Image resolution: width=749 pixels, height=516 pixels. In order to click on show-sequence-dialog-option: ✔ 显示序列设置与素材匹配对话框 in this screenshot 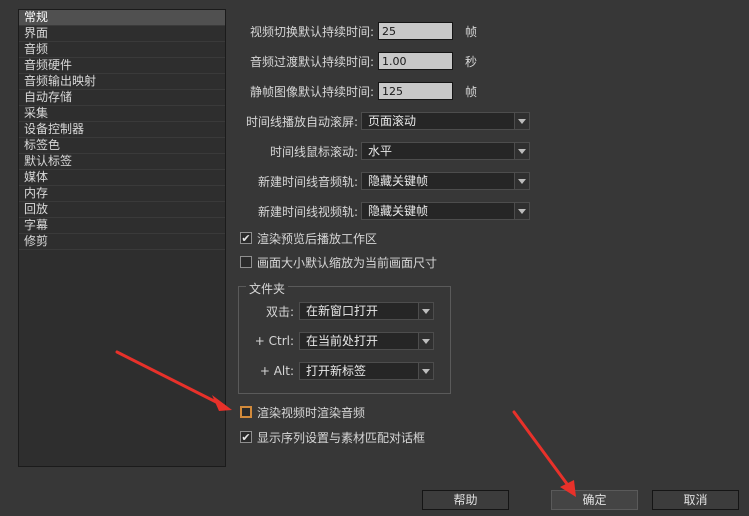, I will do `click(332, 437)`.